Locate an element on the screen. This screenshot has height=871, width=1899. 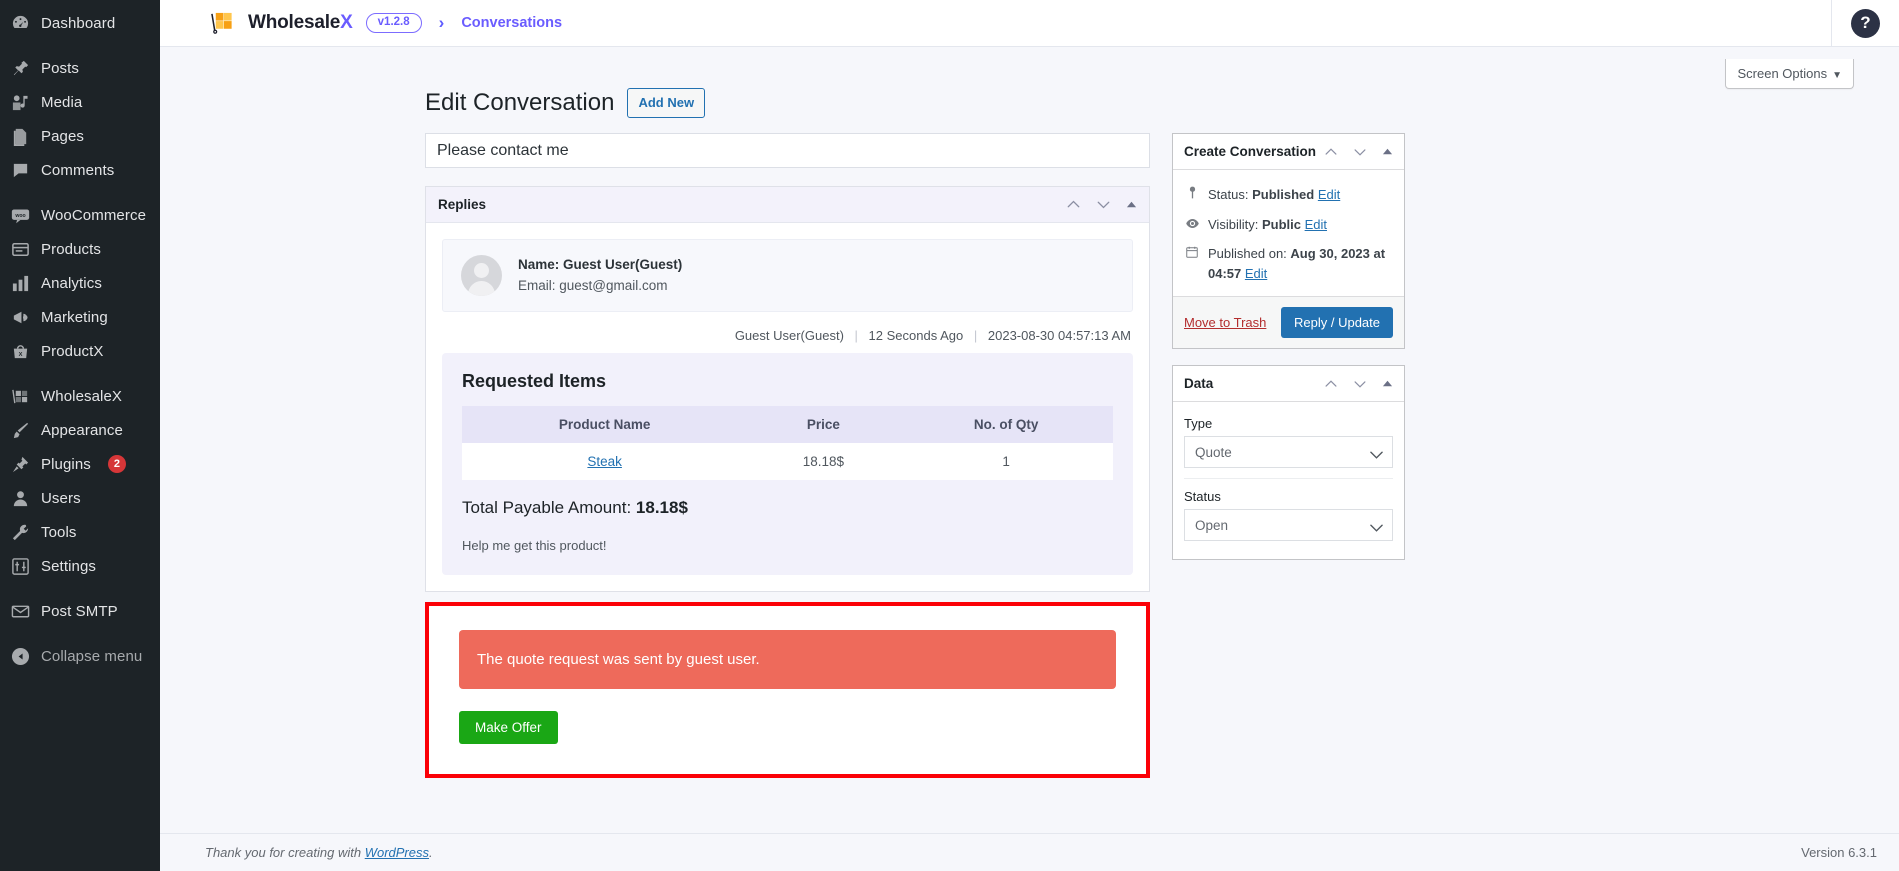
sidebar-item-settings: Settings is located at coordinates (80, 566).